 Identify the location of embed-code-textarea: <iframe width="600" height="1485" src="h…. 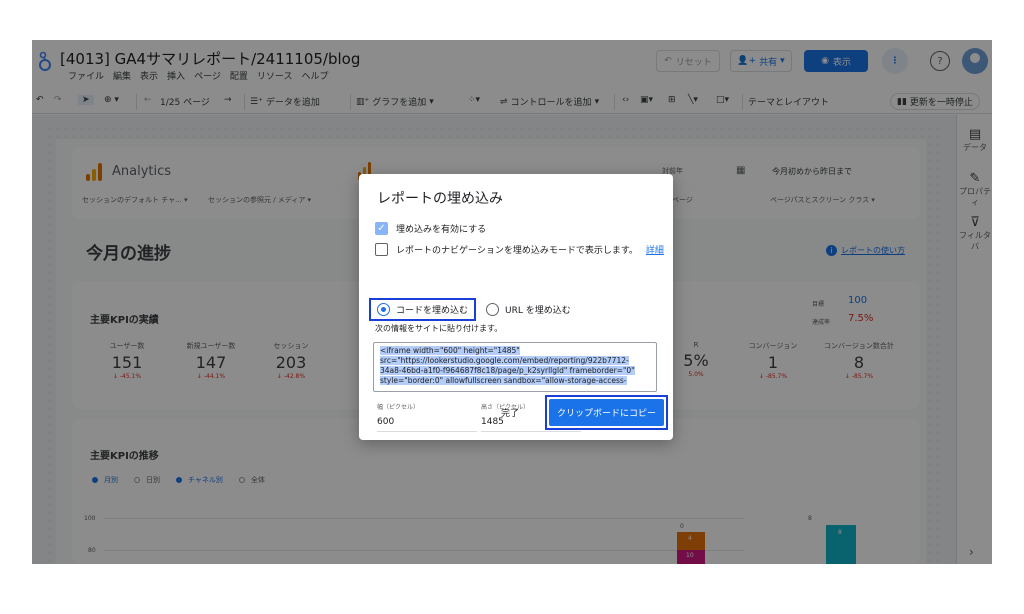
(515, 367).